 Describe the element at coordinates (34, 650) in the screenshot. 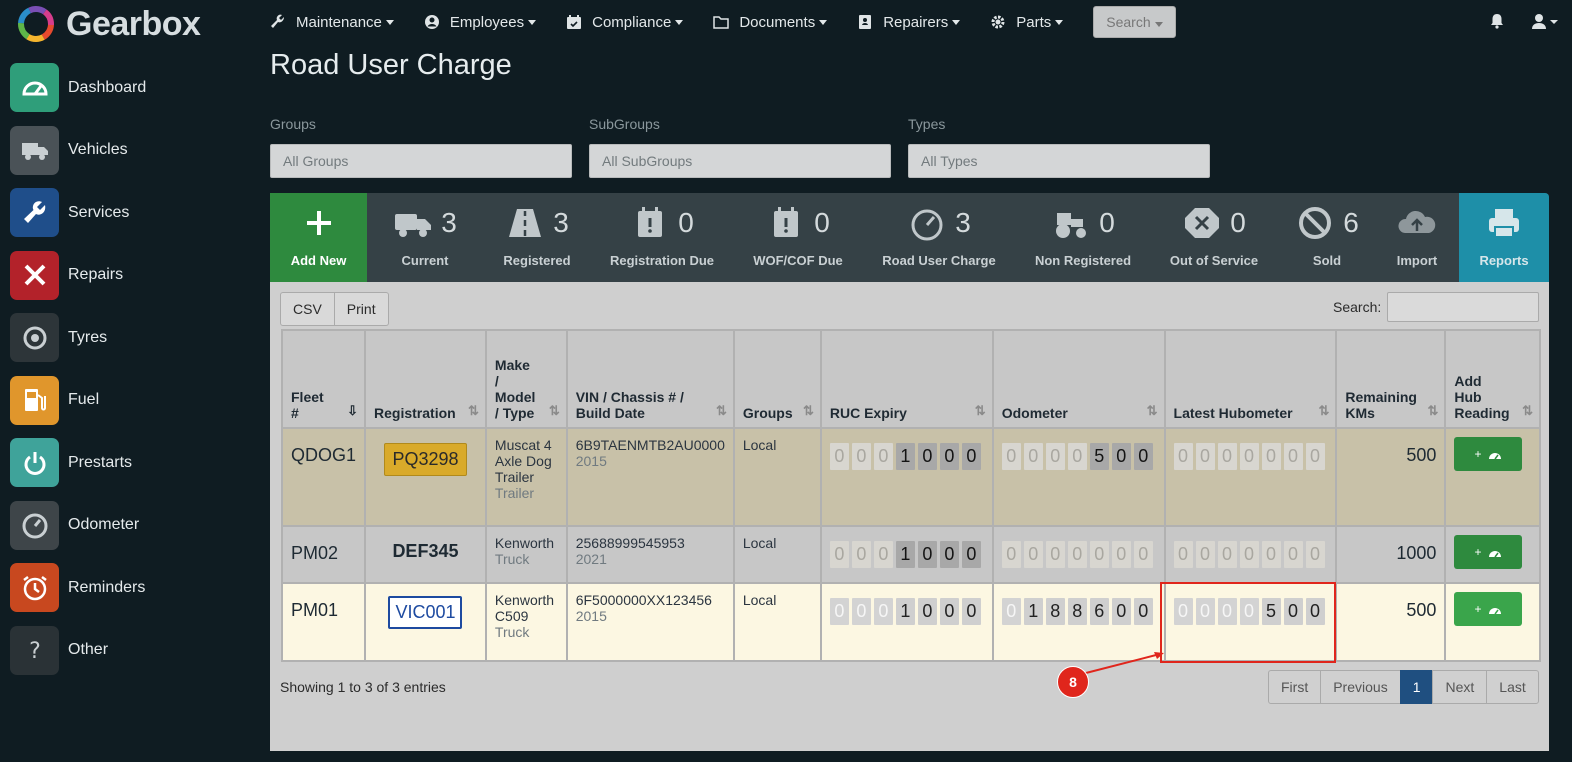

I see `question-icon: ?` at that location.